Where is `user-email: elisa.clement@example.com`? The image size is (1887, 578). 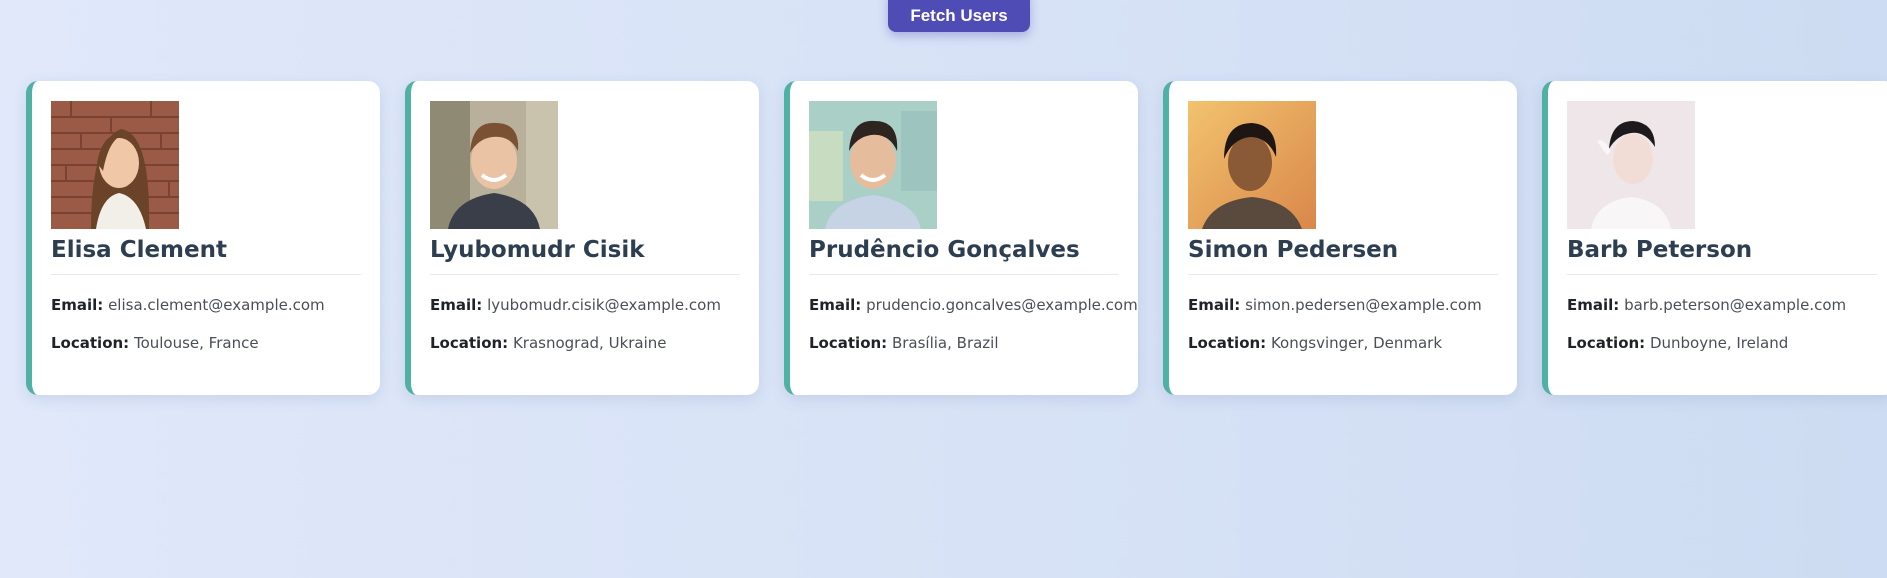 user-email: elisa.clement@example.com is located at coordinates (216, 305).